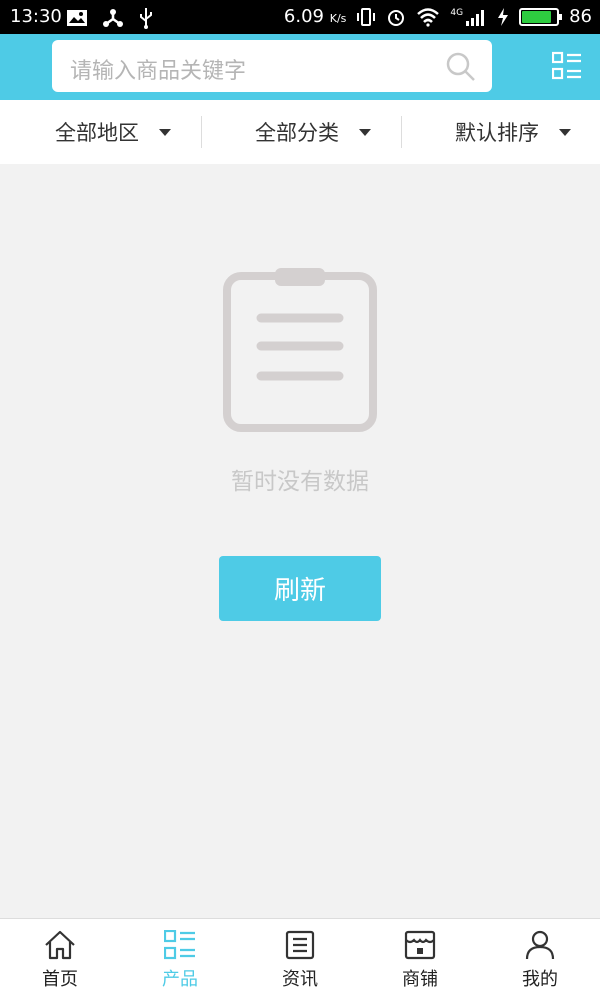 The height and width of the screenshot is (1000, 600). I want to click on tab-label: 资讯, so click(300, 979).